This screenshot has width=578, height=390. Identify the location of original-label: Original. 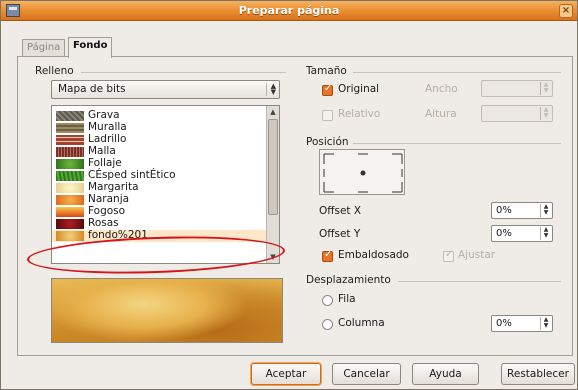
(359, 89).